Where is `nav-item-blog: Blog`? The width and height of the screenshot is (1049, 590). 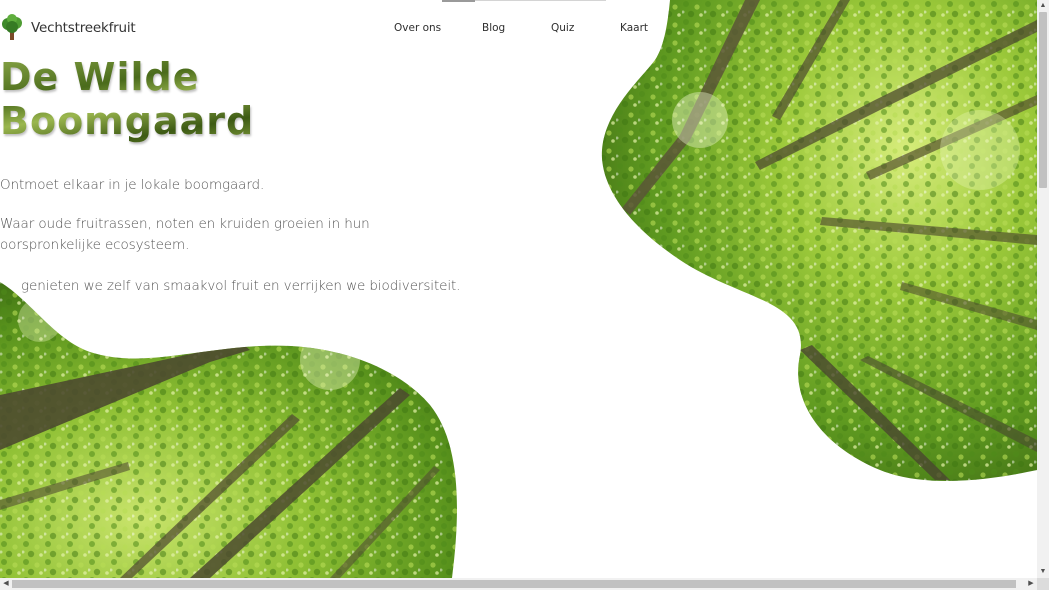
nav-item-blog: Blog is located at coordinates (493, 28).